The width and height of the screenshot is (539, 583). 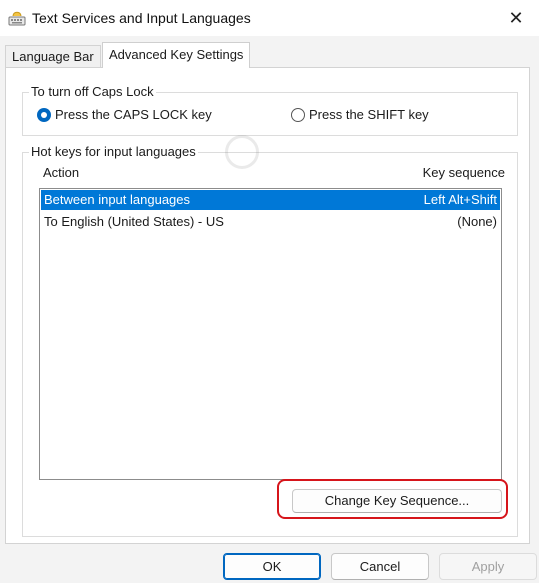 I want to click on lightbulb-icon, so click(x=242, y=152).